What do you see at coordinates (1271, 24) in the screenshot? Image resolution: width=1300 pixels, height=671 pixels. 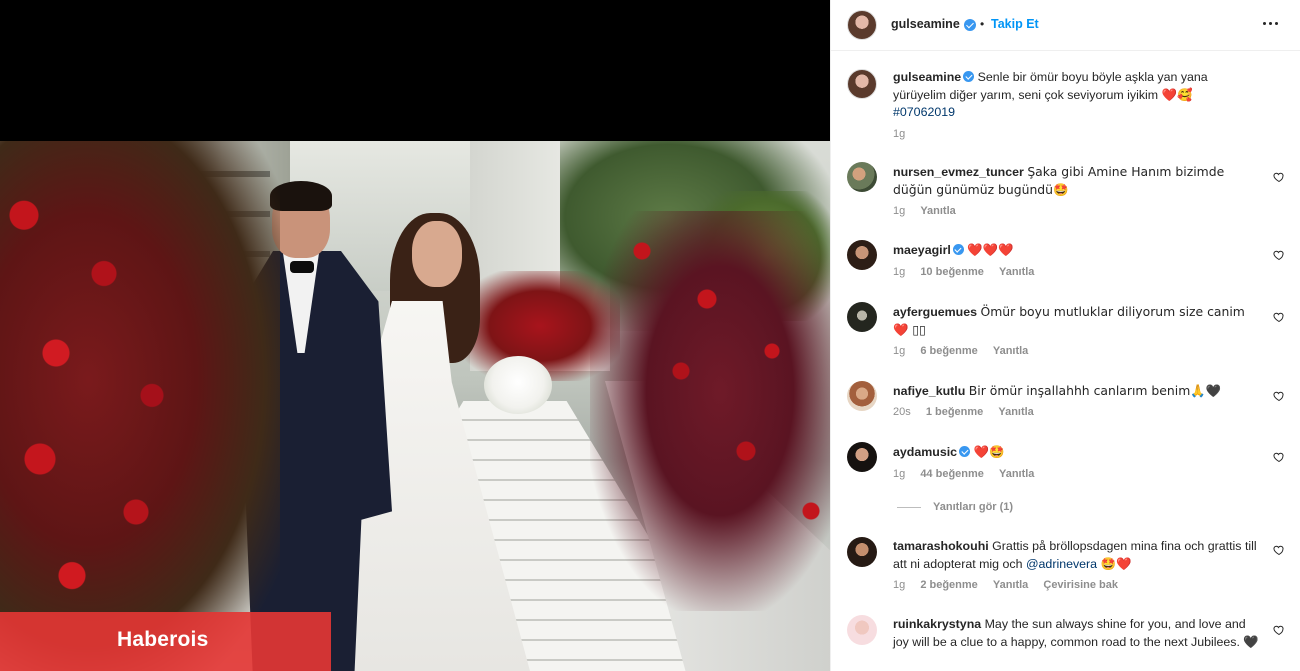 I see `more-horizontal-icon` at bounding box center [1271, 24].